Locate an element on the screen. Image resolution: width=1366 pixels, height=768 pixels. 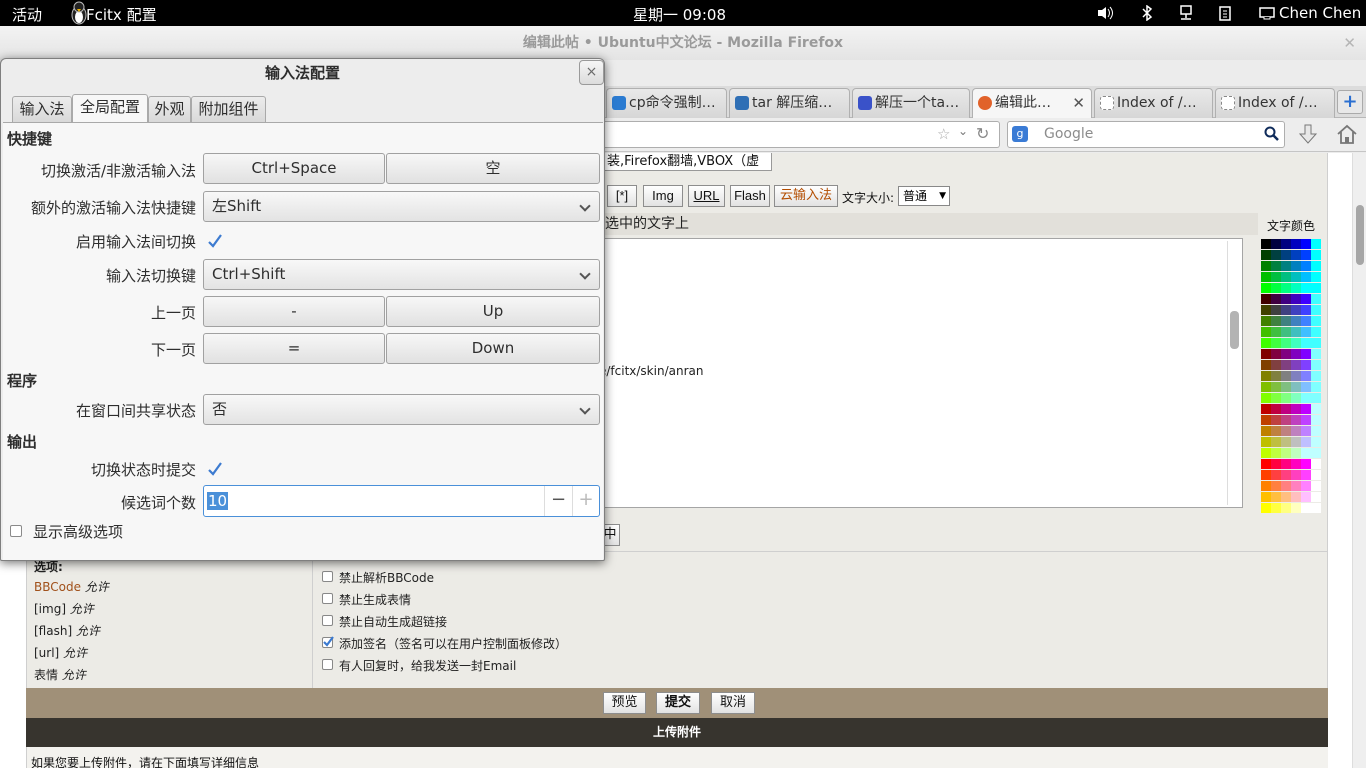
disable-bbcode-checkbox is located at coordinates (327, 576).